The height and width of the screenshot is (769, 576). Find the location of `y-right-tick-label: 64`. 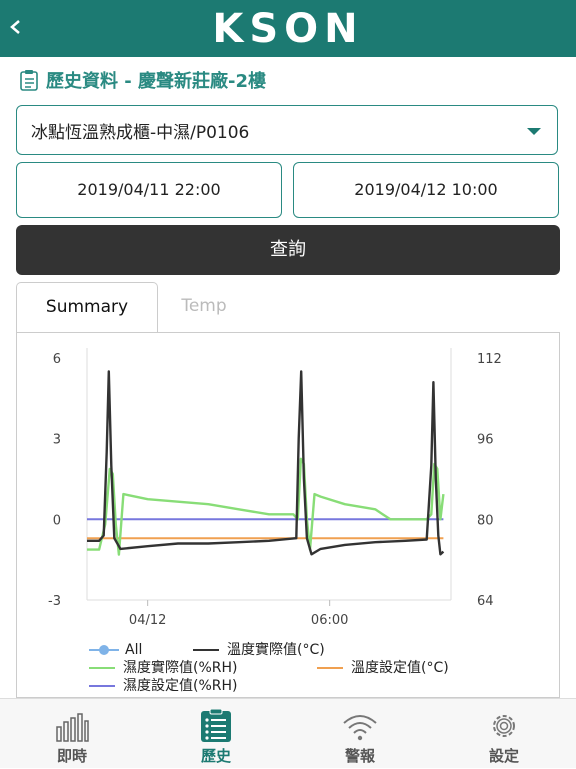

y-right-tick-label: 64 is located at coordinates (485, 601).